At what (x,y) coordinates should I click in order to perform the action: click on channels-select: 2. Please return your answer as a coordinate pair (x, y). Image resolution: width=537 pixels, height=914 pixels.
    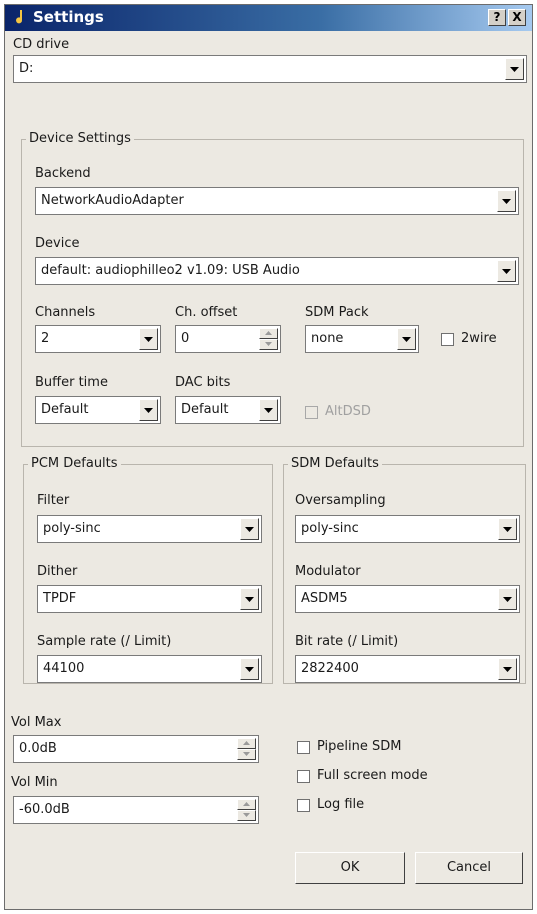
    Looking at the image, I should click on (98, 339).